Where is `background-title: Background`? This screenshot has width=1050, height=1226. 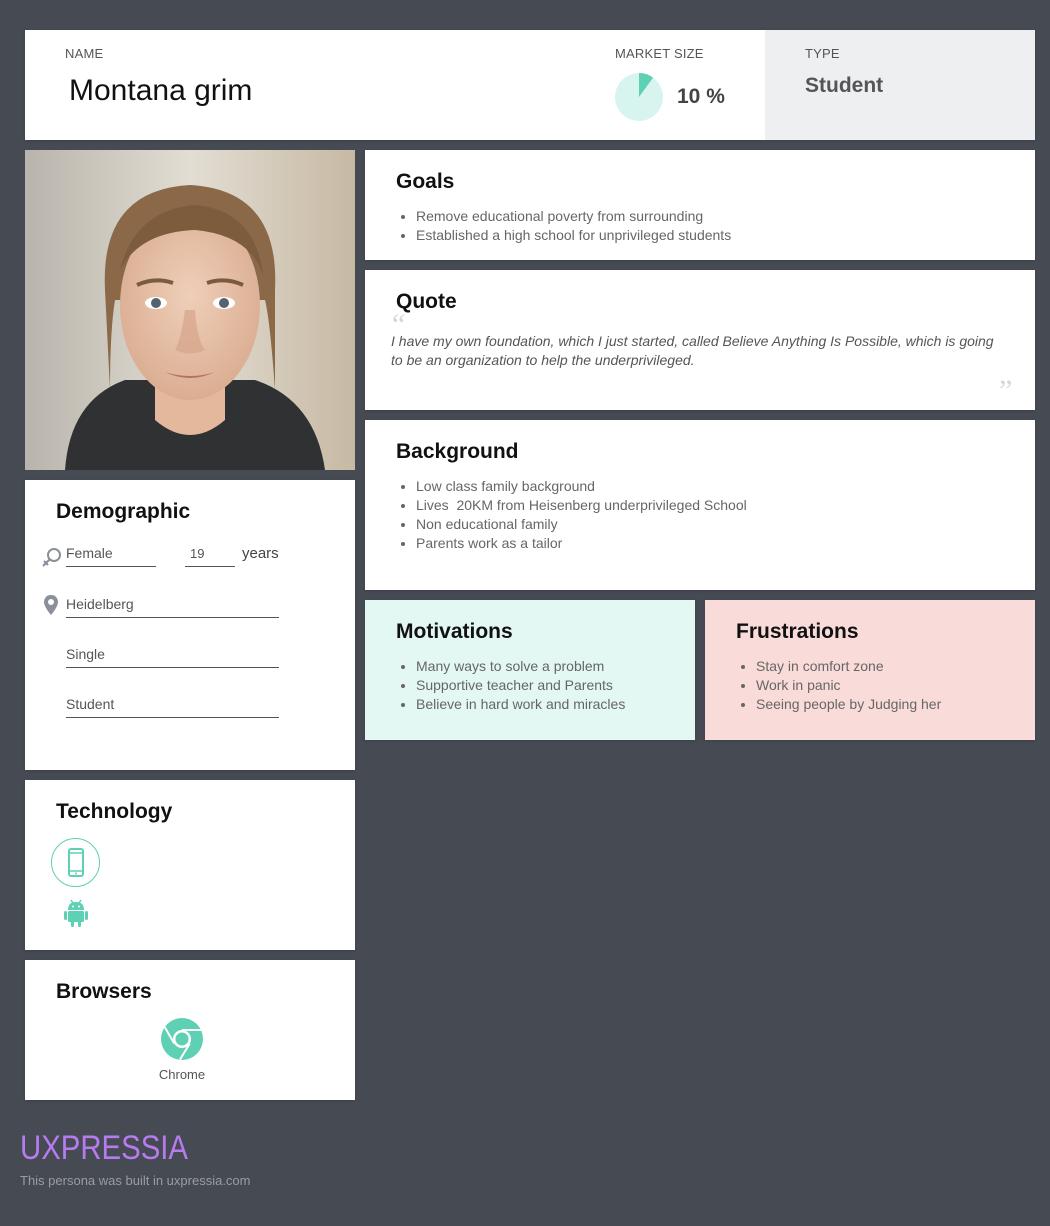 background-title: Background is located at coordinates (457, 451).